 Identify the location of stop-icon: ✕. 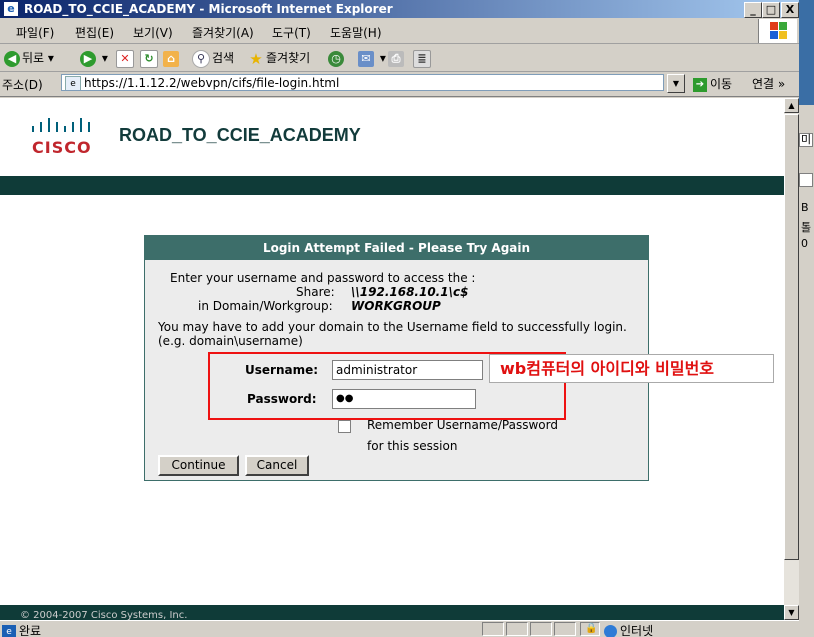
(125, 58).